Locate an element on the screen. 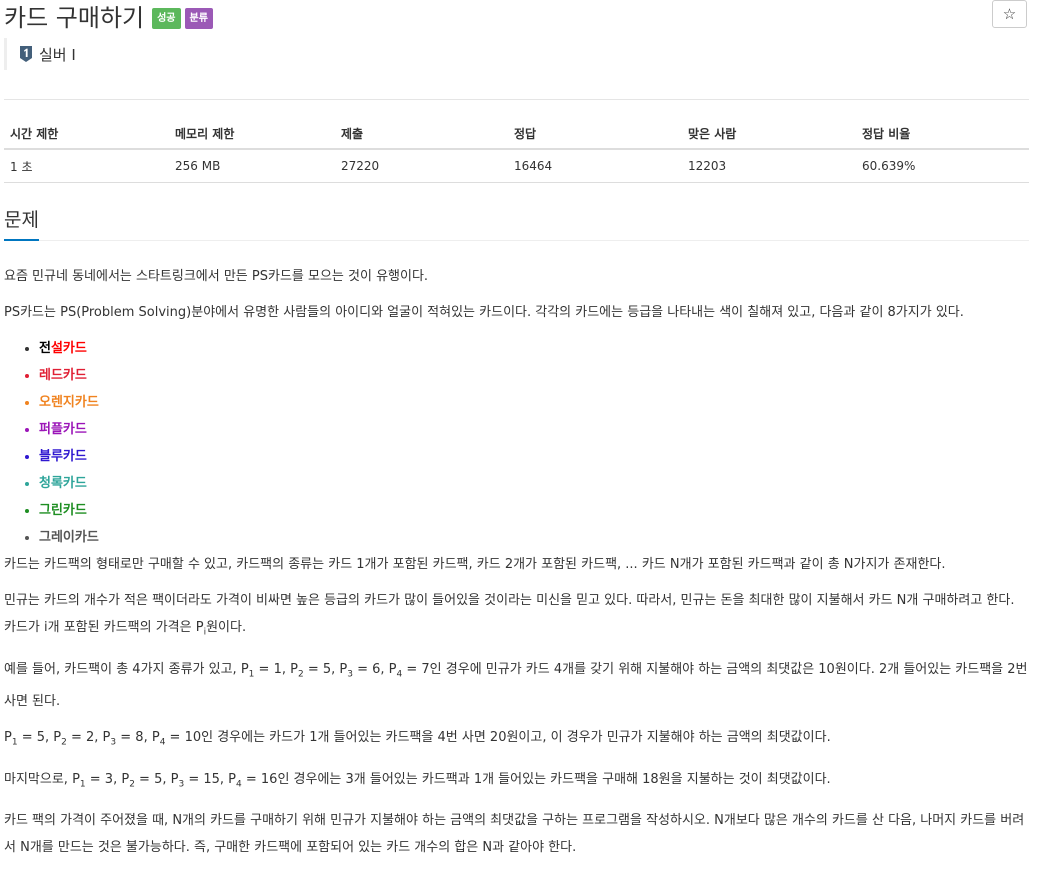  accept-ratio-value: 60.639% is located at coordinates (942, 166).